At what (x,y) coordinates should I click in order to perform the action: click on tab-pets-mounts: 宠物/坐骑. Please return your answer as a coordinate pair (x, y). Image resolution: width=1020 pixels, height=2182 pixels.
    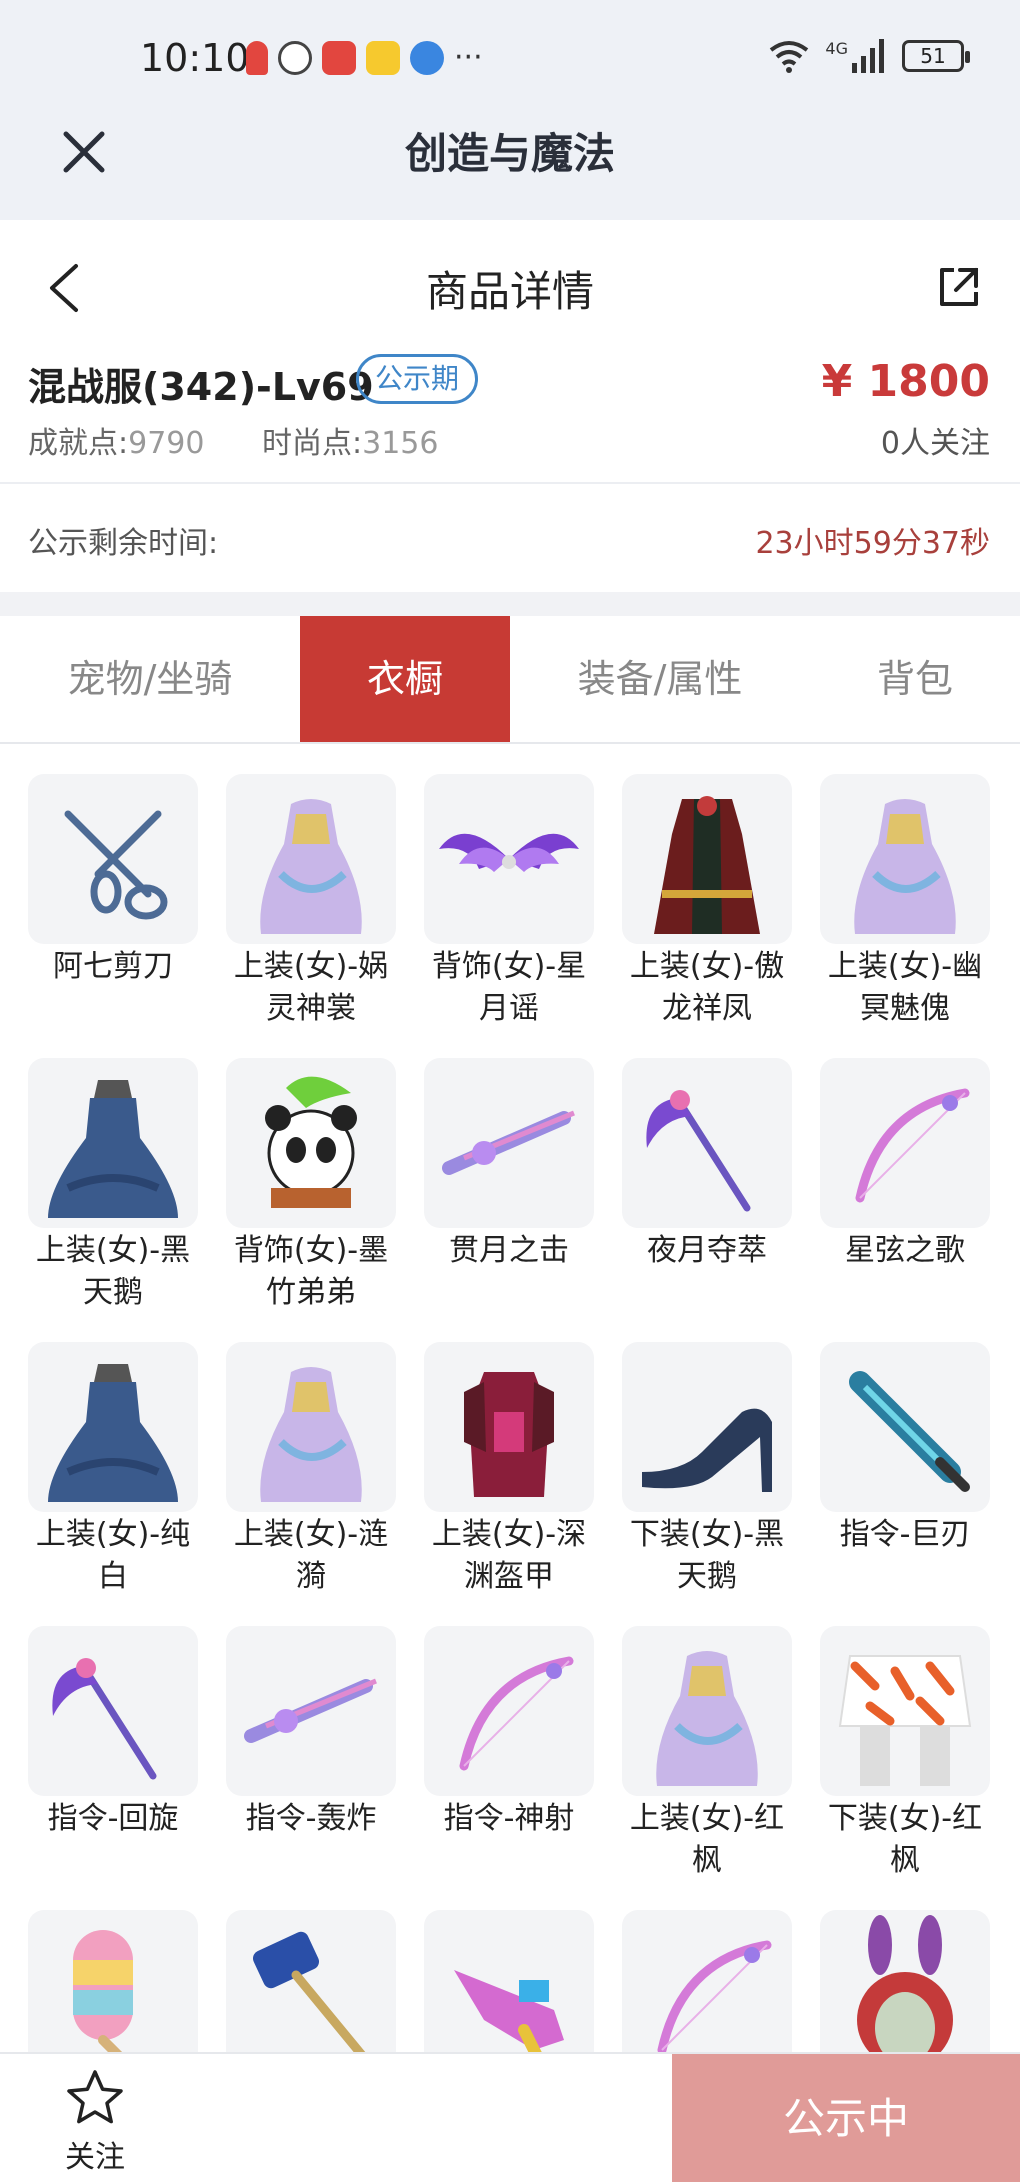
    Looking at the image, I should click on (150, 679).